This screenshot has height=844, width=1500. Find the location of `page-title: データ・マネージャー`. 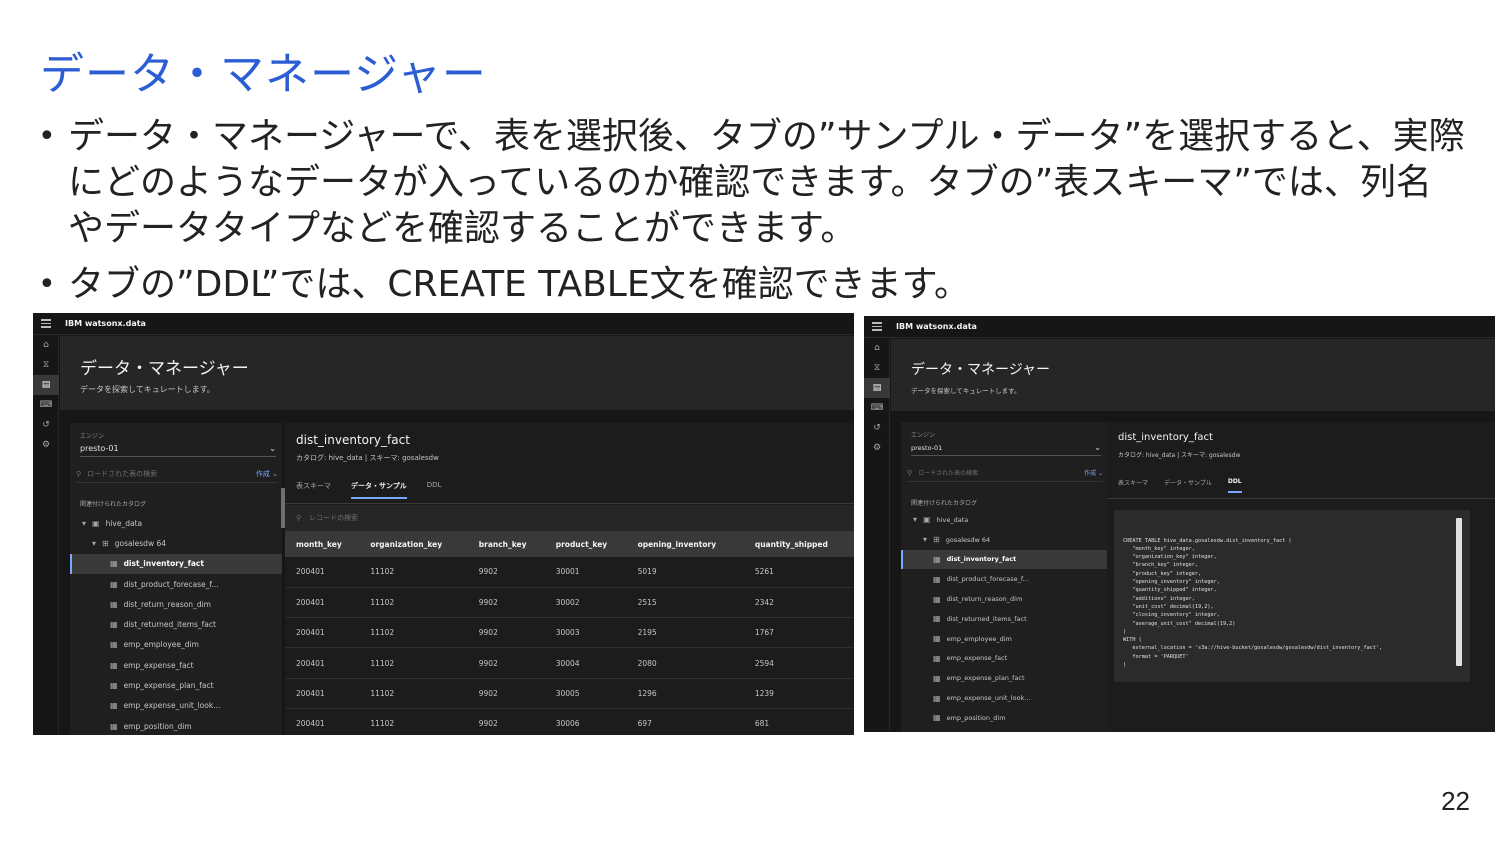

page-title: データ・マネージャー is located at coordinates (164, 369).